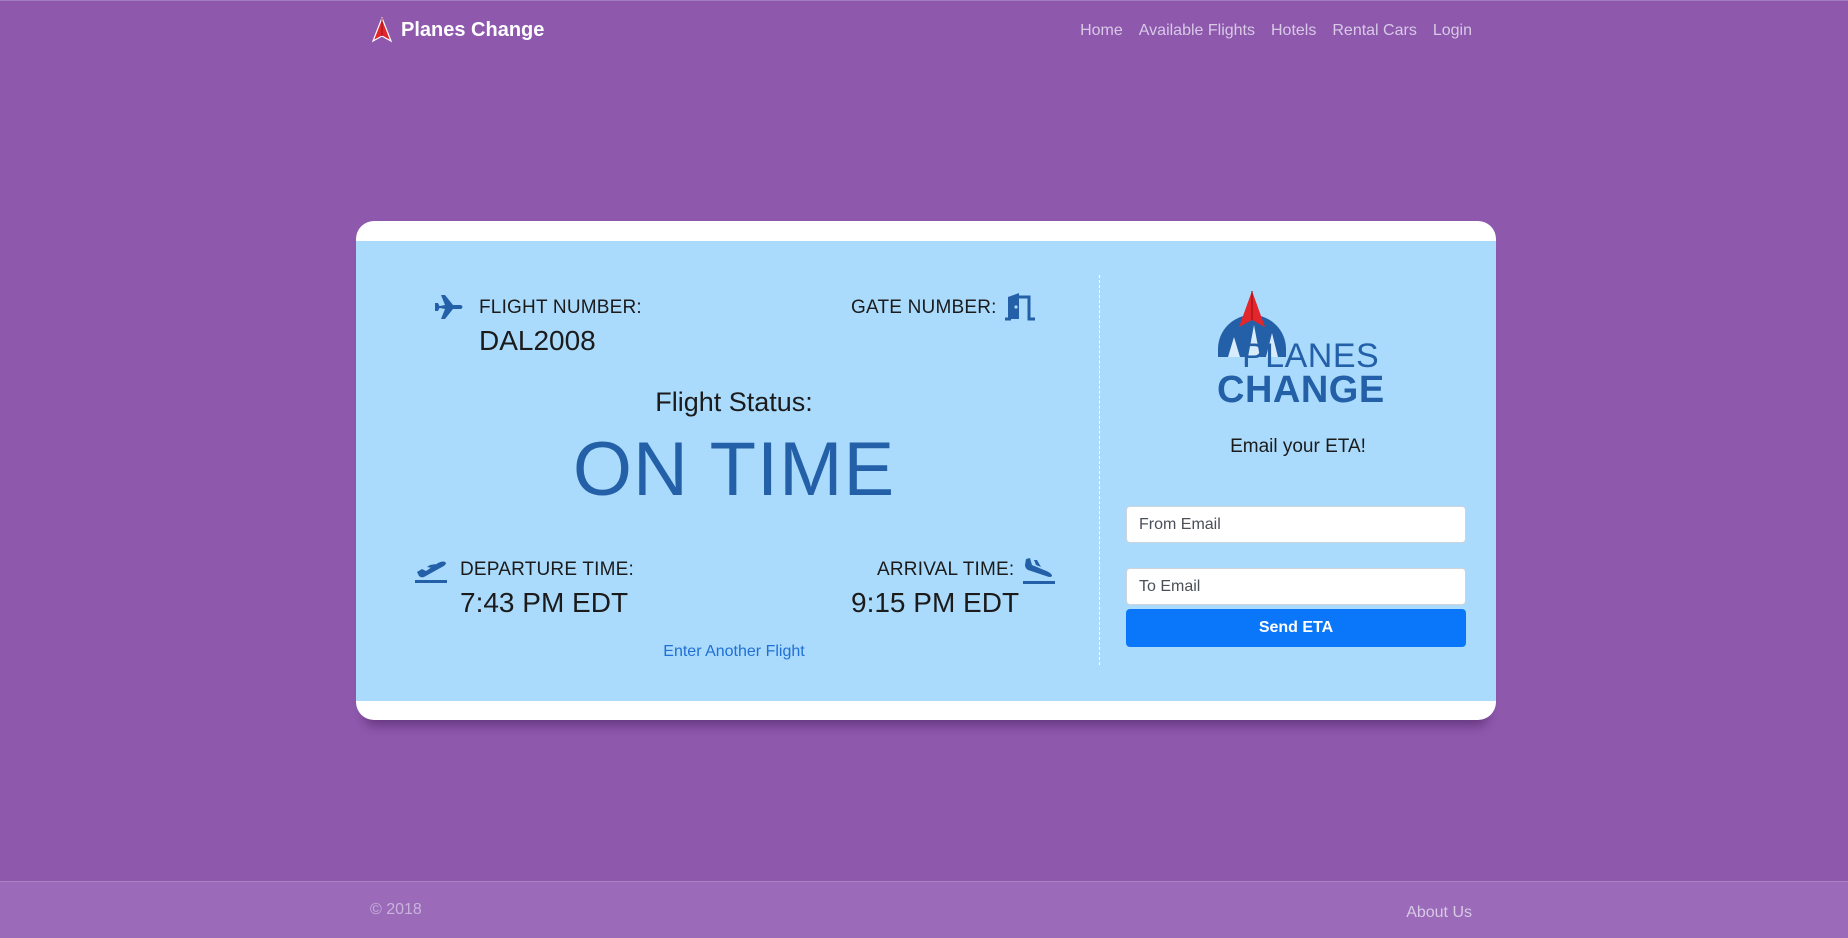 The image size is (1848, 938). I want to click on nav-hotels: Hotels, so click(1293, 31).